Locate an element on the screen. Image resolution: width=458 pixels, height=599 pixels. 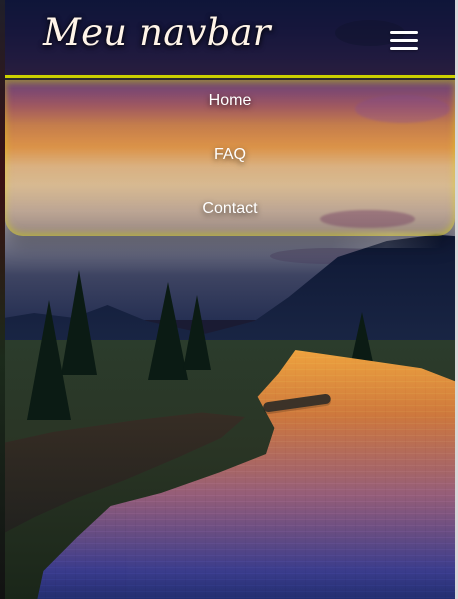
hamburger-menu-icon is located at coordinates (404, 41).